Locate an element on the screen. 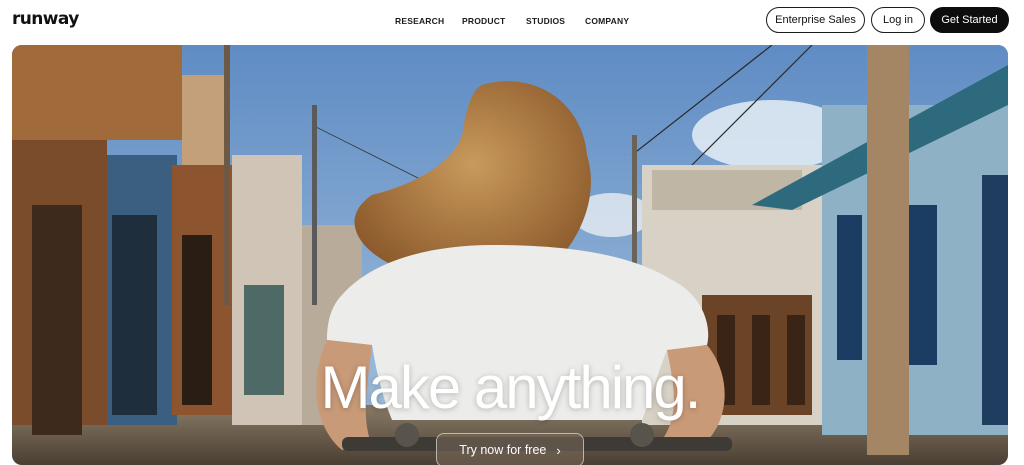  try-now-button: Try now for free › is located at coordinates (510, 449).